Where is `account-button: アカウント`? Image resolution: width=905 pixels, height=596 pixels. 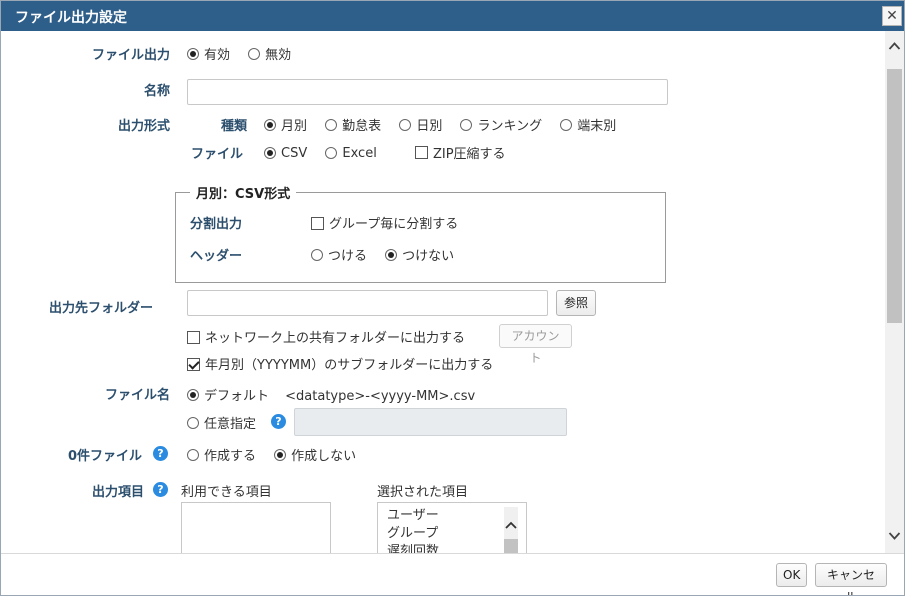
account-button: アカウント is located at coordinates (535, 344).